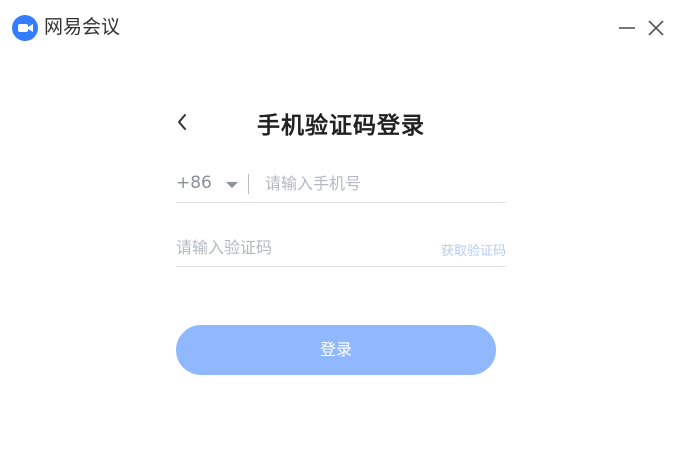 This screenshot has width=678, height=469. Describe the element at coordinates (232, 185) in the screenshot. I see `chevron-down-icon` at that location.